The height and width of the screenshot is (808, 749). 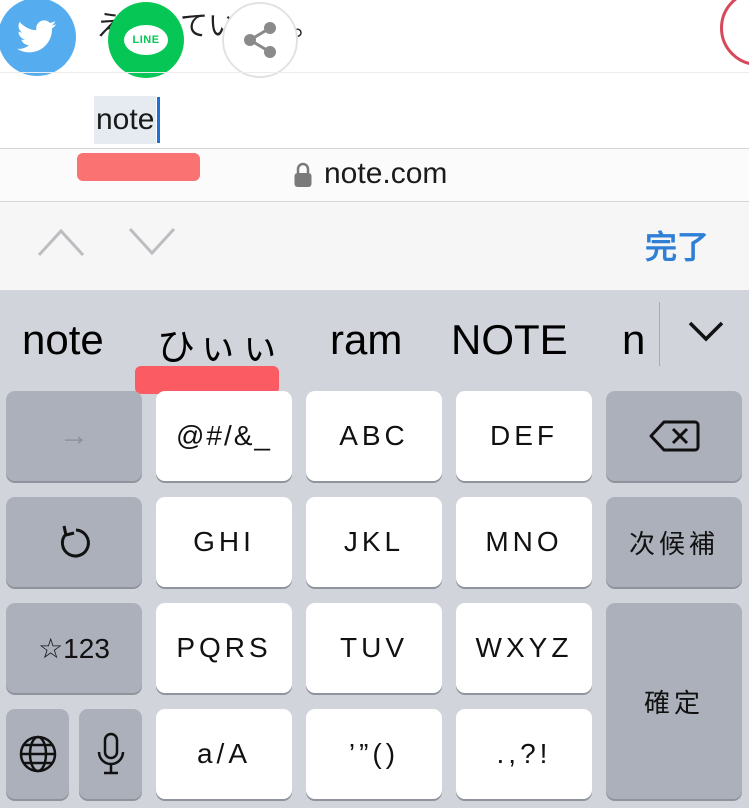 I want to click on lock-icon, so click(x=303, y=174).